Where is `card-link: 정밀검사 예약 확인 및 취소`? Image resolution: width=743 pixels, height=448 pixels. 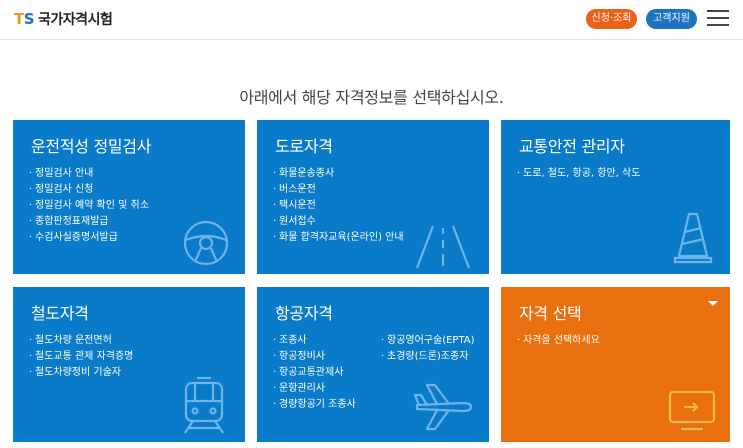 card-link: 정밀검사 예약 확인 및 취소 is located at coordinates (89, 206).